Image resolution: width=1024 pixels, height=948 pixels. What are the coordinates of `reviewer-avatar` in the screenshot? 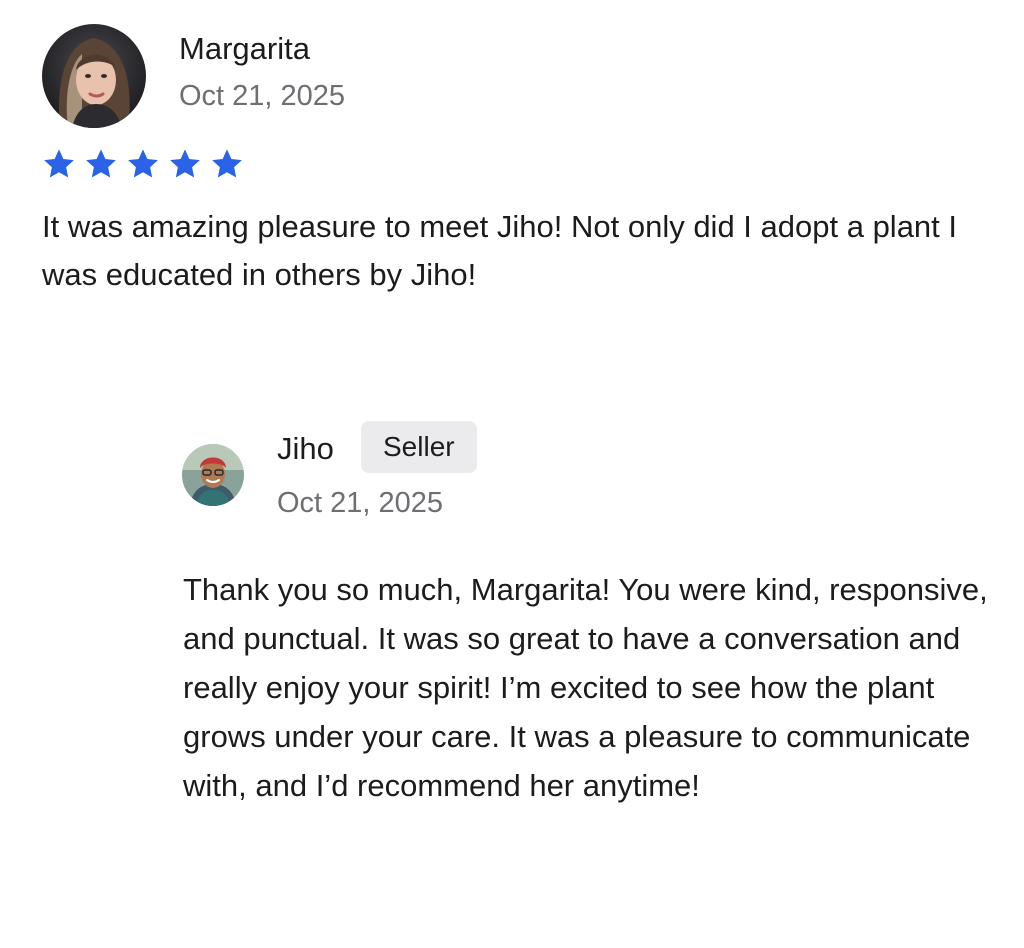 It's located at (94, 76).